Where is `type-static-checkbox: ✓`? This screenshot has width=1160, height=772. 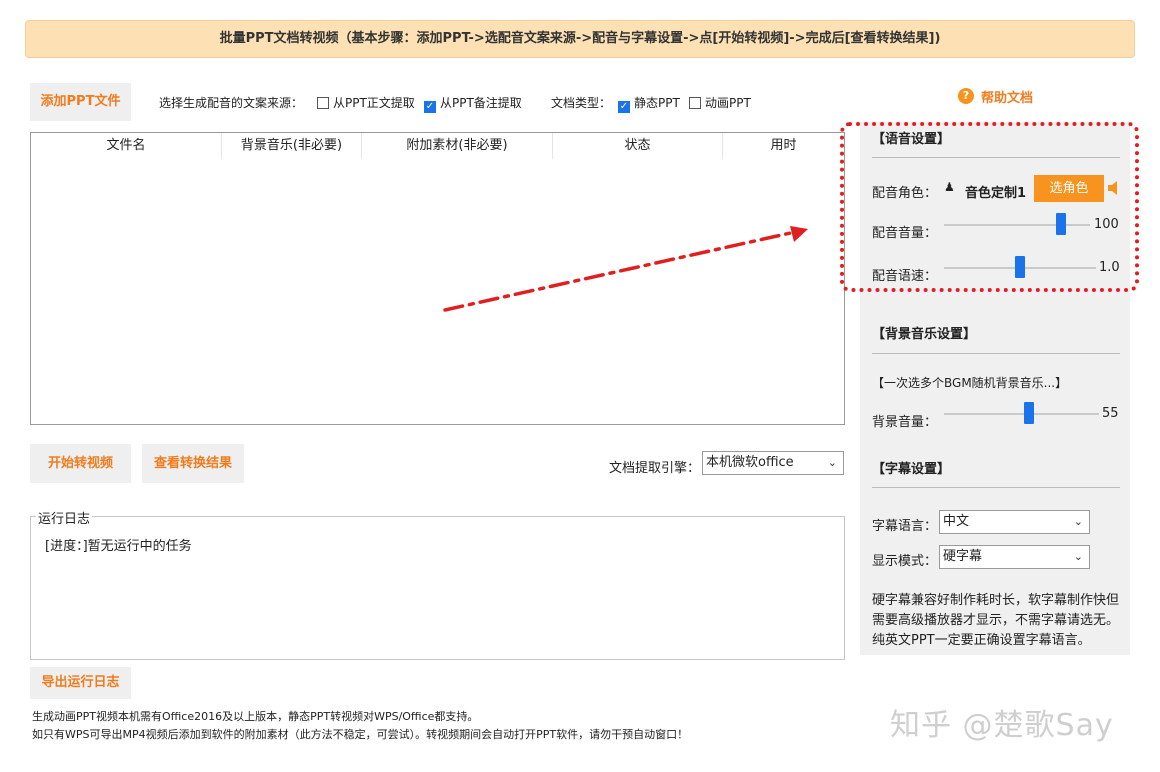 type-static-checkbox: ✓ is located at coordinates (624, 107).